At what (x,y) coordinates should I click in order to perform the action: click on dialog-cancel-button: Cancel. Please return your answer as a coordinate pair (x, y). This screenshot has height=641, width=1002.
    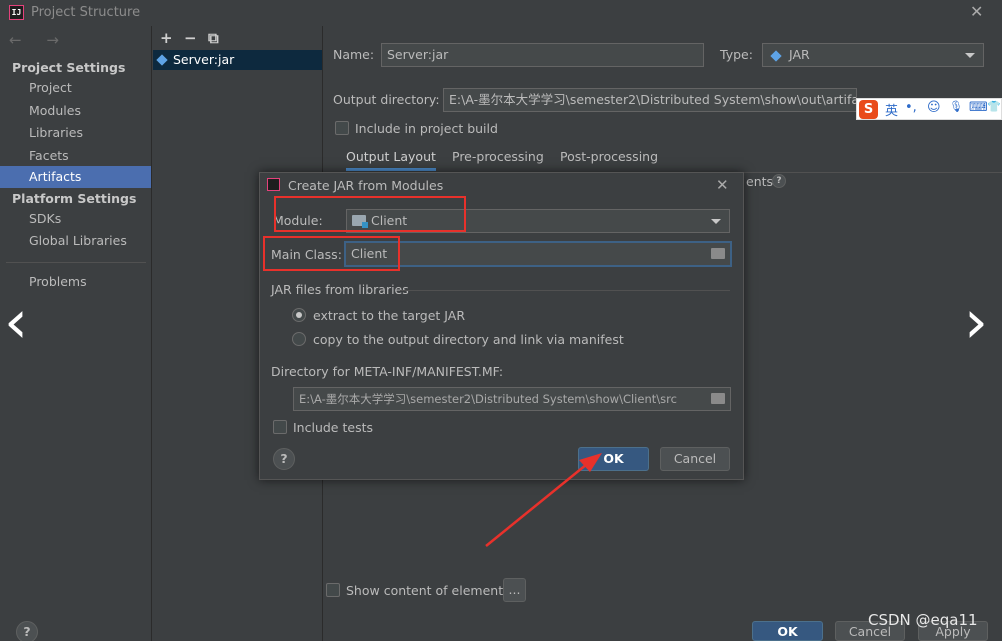
    Looking at the image, I should click on (695, 459).